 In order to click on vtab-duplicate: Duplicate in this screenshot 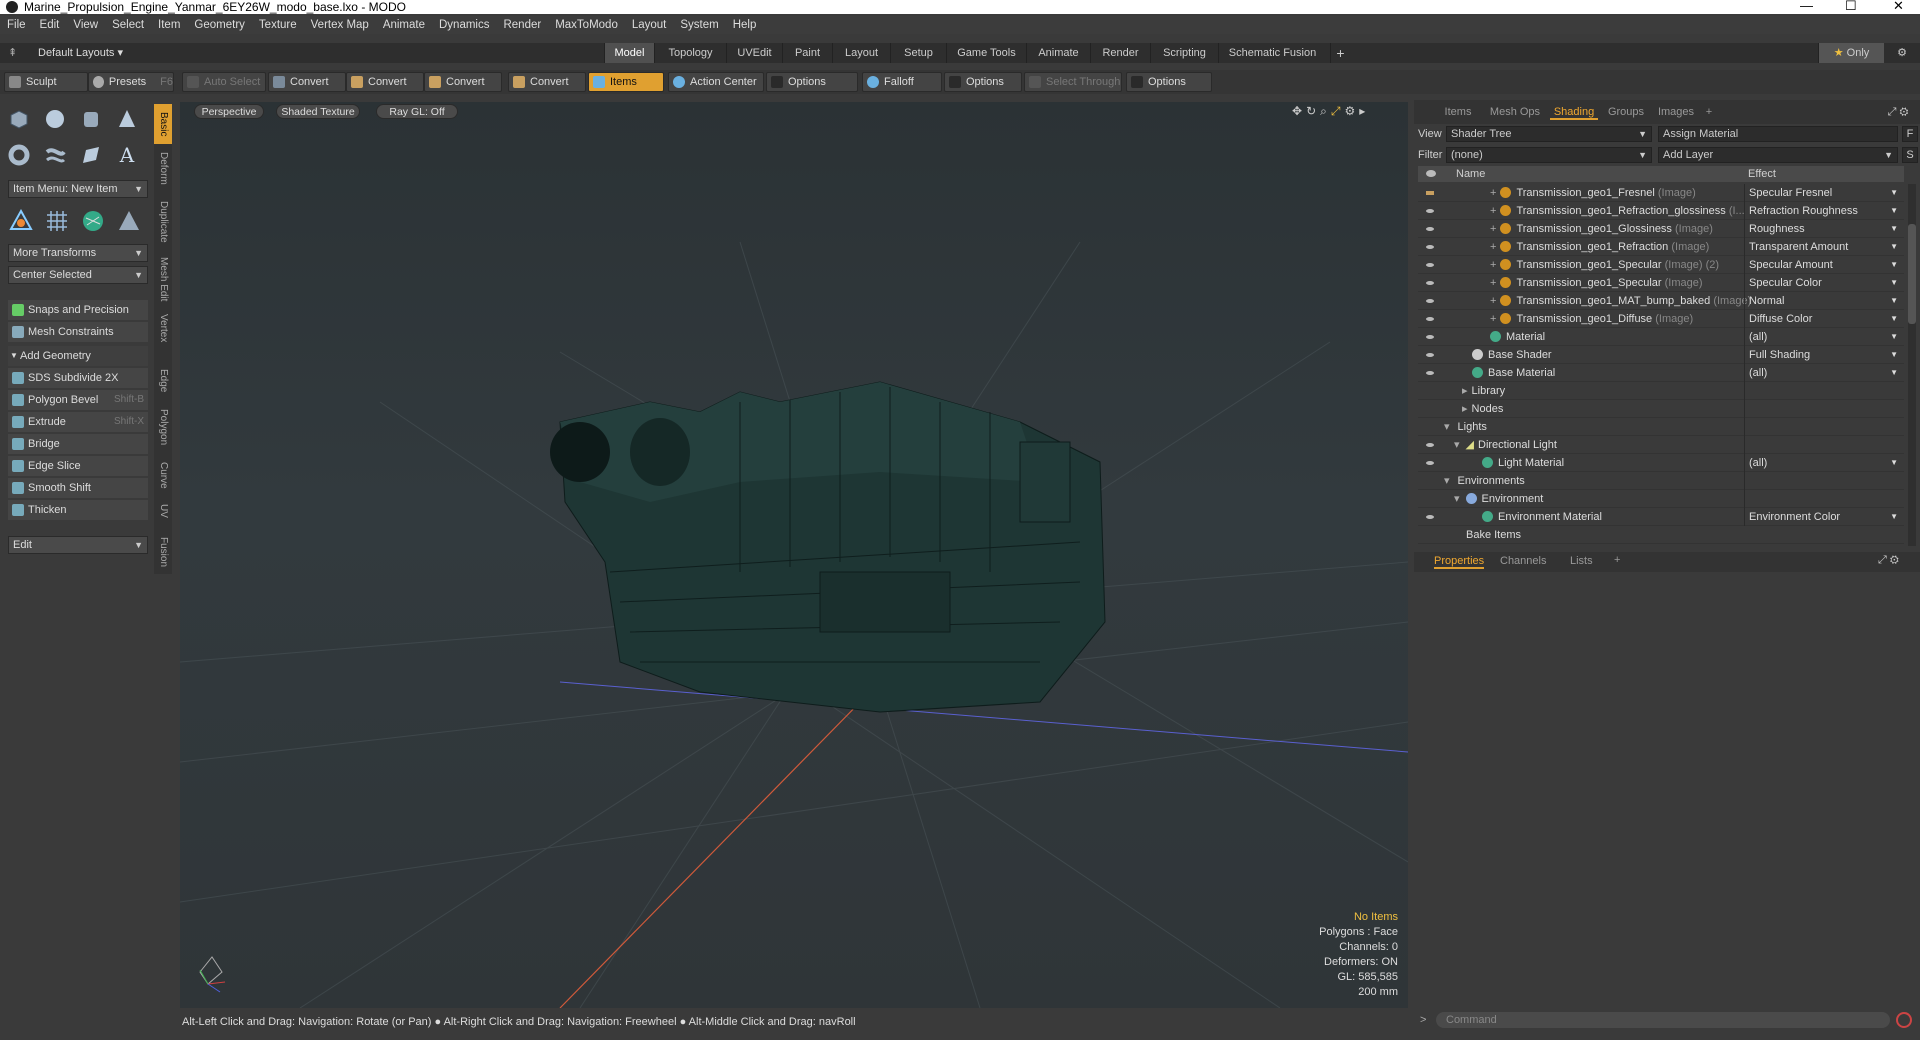, I will do `click(163, 222)`.